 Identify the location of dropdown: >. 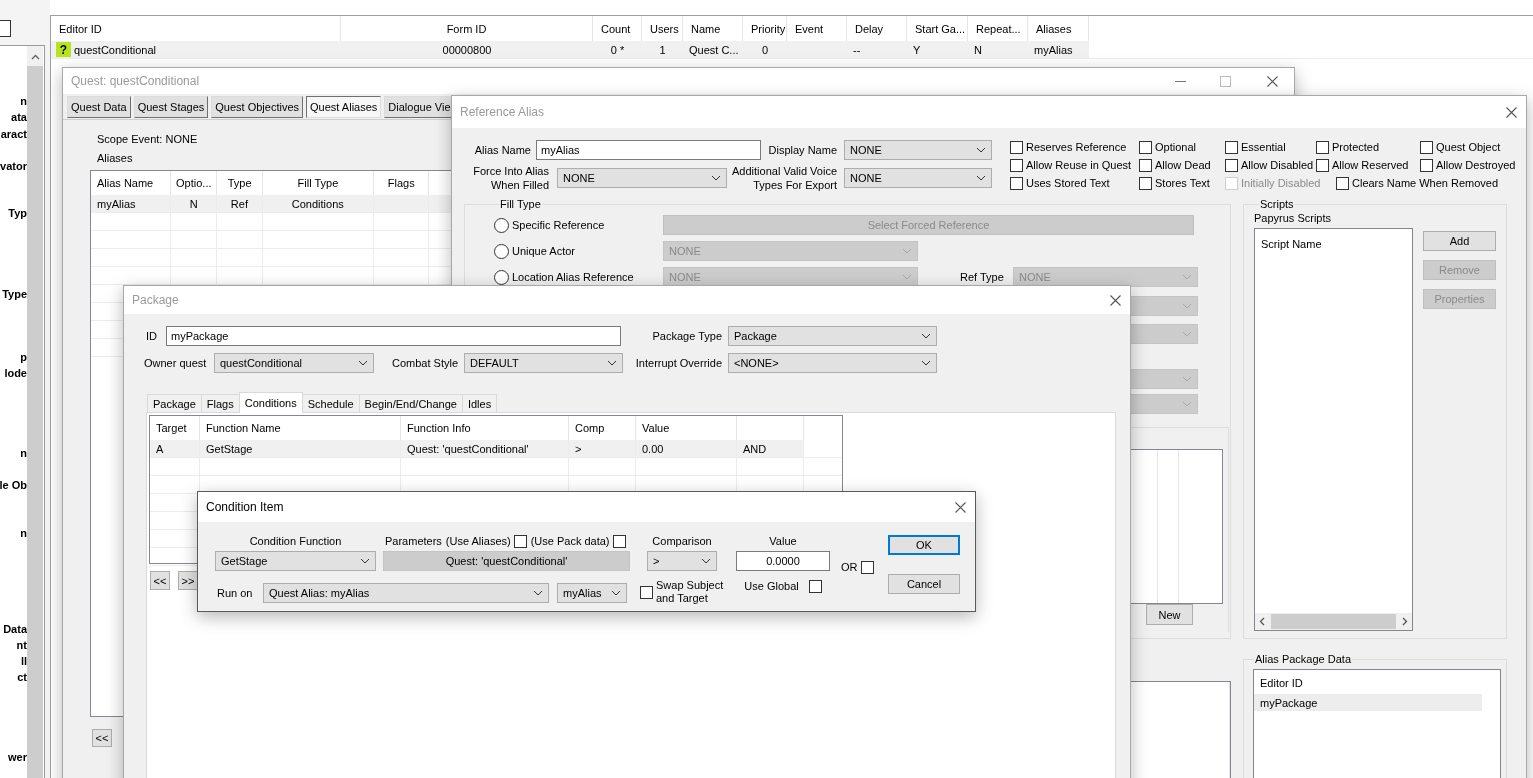
(682, 561).